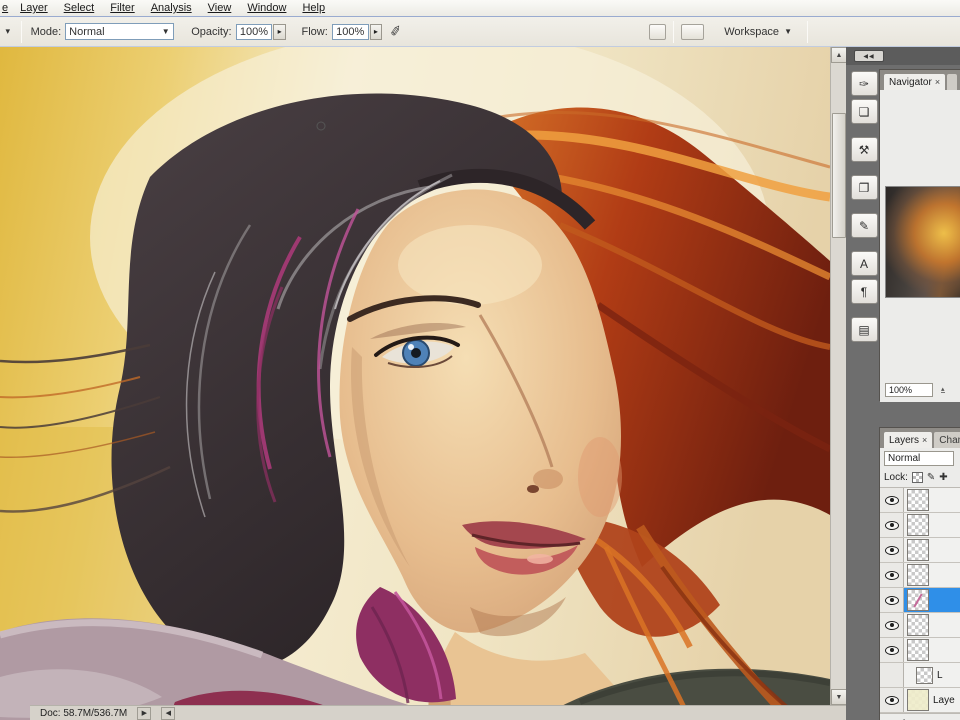 Image resolution: width=960 pixels, height=720 pixels. Describe the element at coordinates (6, 8) in the screenshot. I see `menu-image-partial: e` at that location.